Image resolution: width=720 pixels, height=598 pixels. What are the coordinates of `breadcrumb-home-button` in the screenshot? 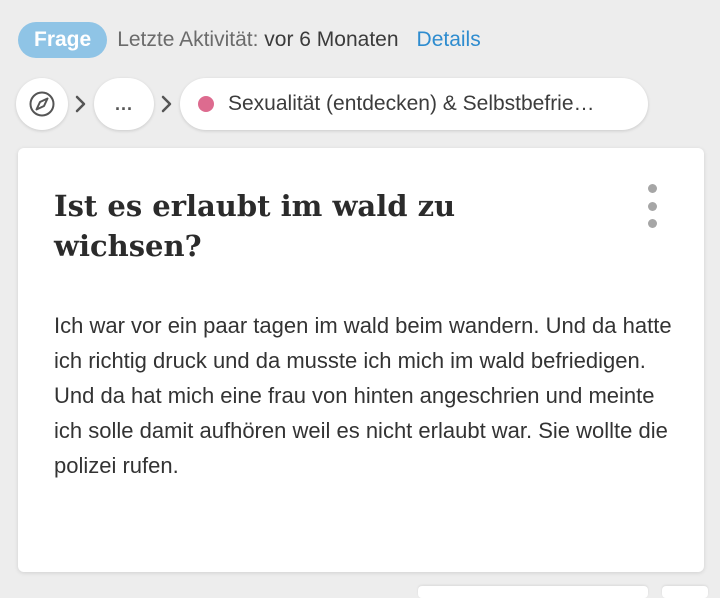 It's located at (42, 104).